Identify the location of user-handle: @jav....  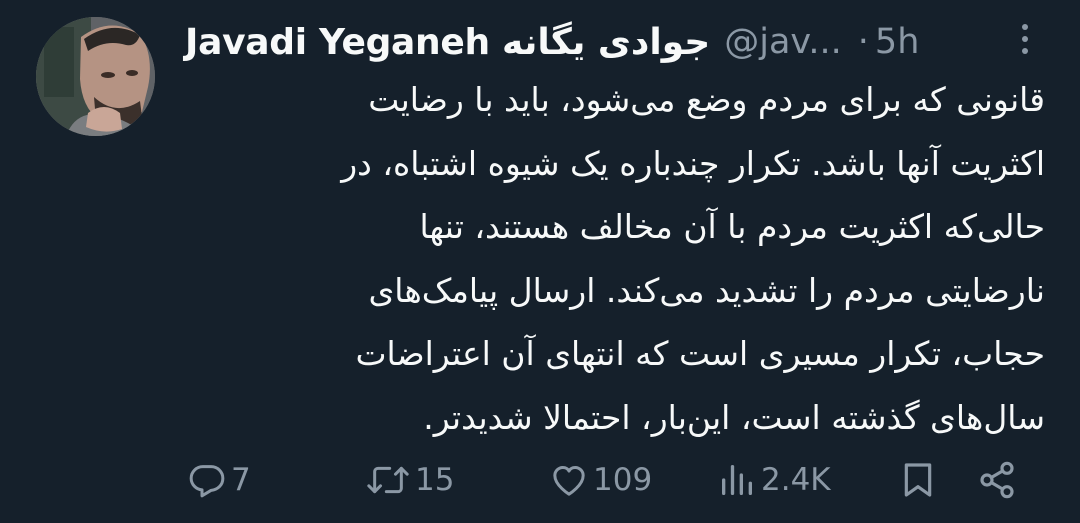
(783, 42).